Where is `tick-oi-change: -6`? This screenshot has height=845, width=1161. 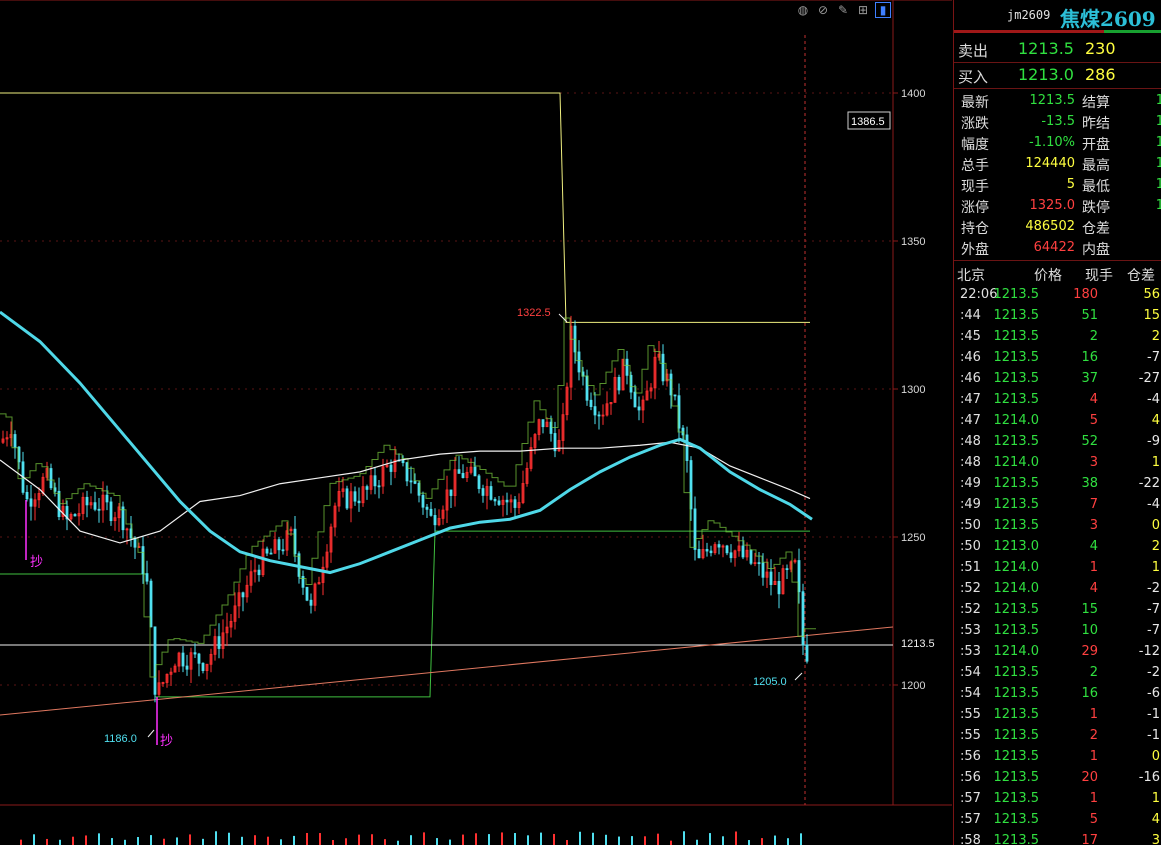 tick-oi-change: -6 is located at coordinates (1153, 693).